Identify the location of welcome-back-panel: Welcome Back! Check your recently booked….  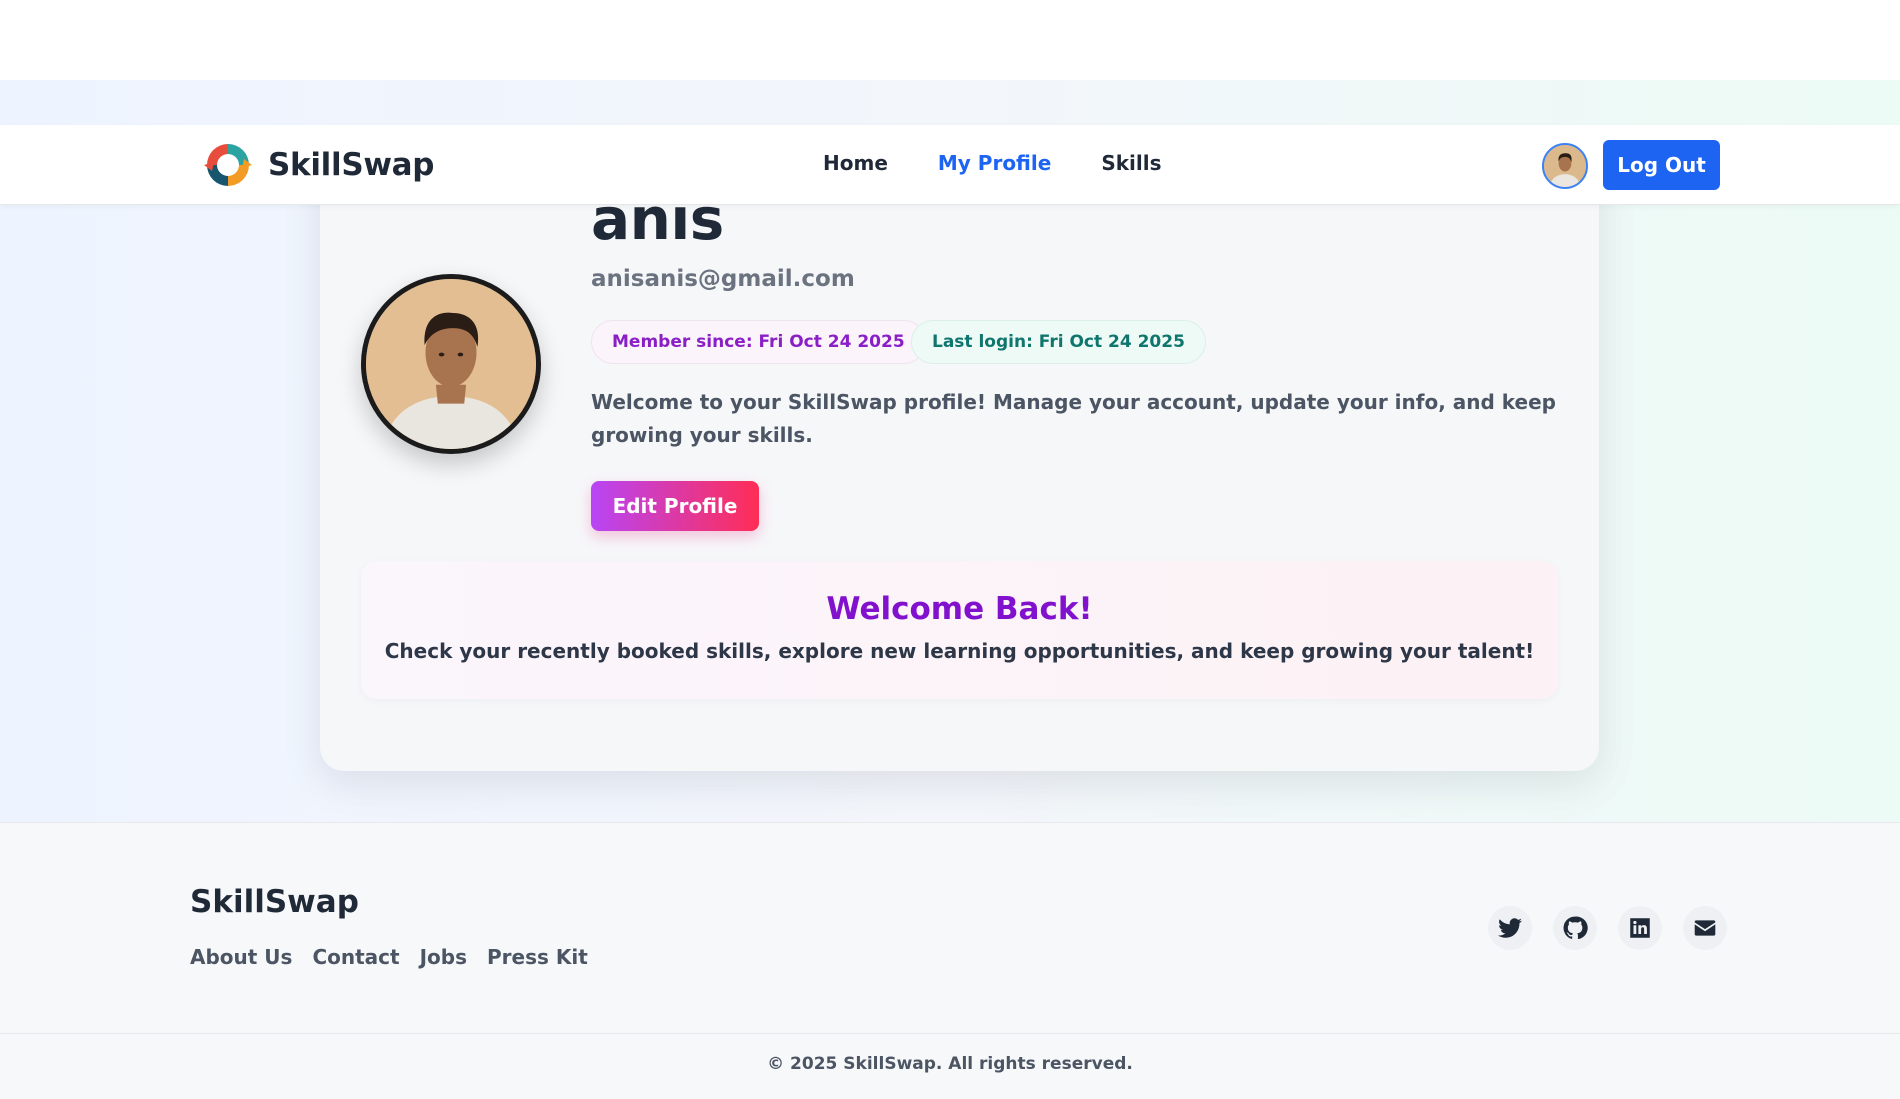
(959, 630).